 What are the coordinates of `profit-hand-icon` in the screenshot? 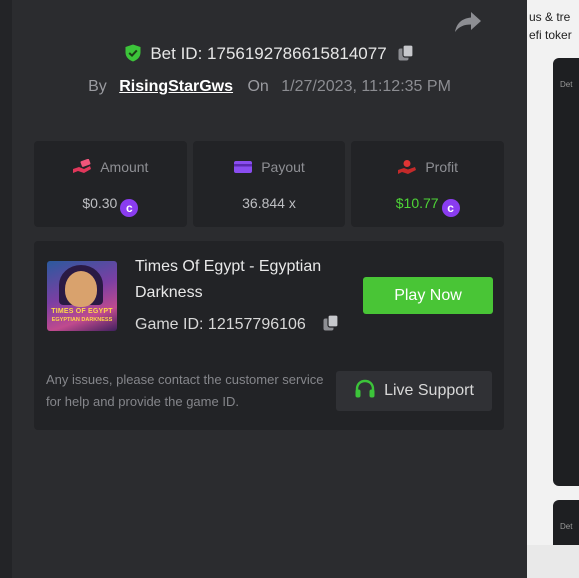 It's located at (407, 167).